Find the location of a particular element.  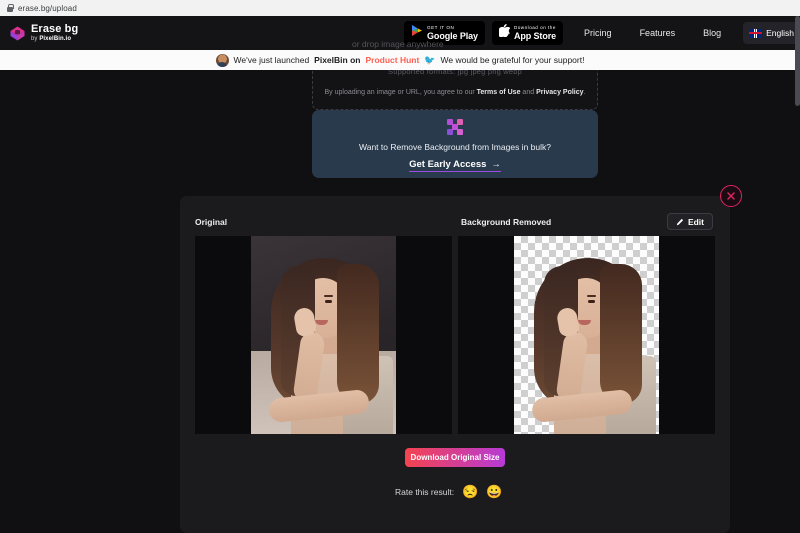

logo-text-block: Erase bg by PixelBin.io is located at coordinates (55, 32).